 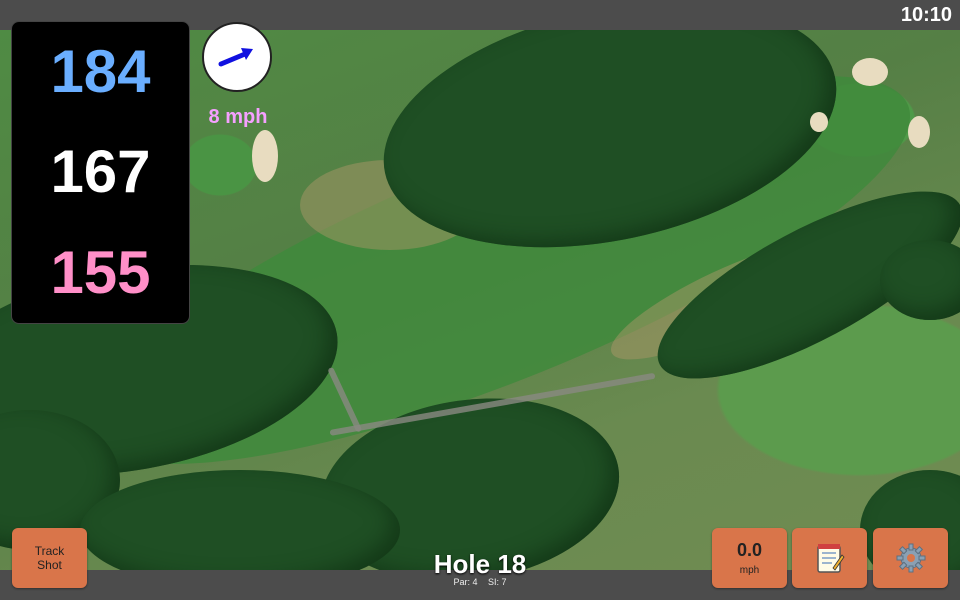 I want to click on gear-icon, so click(x=910, y=558).